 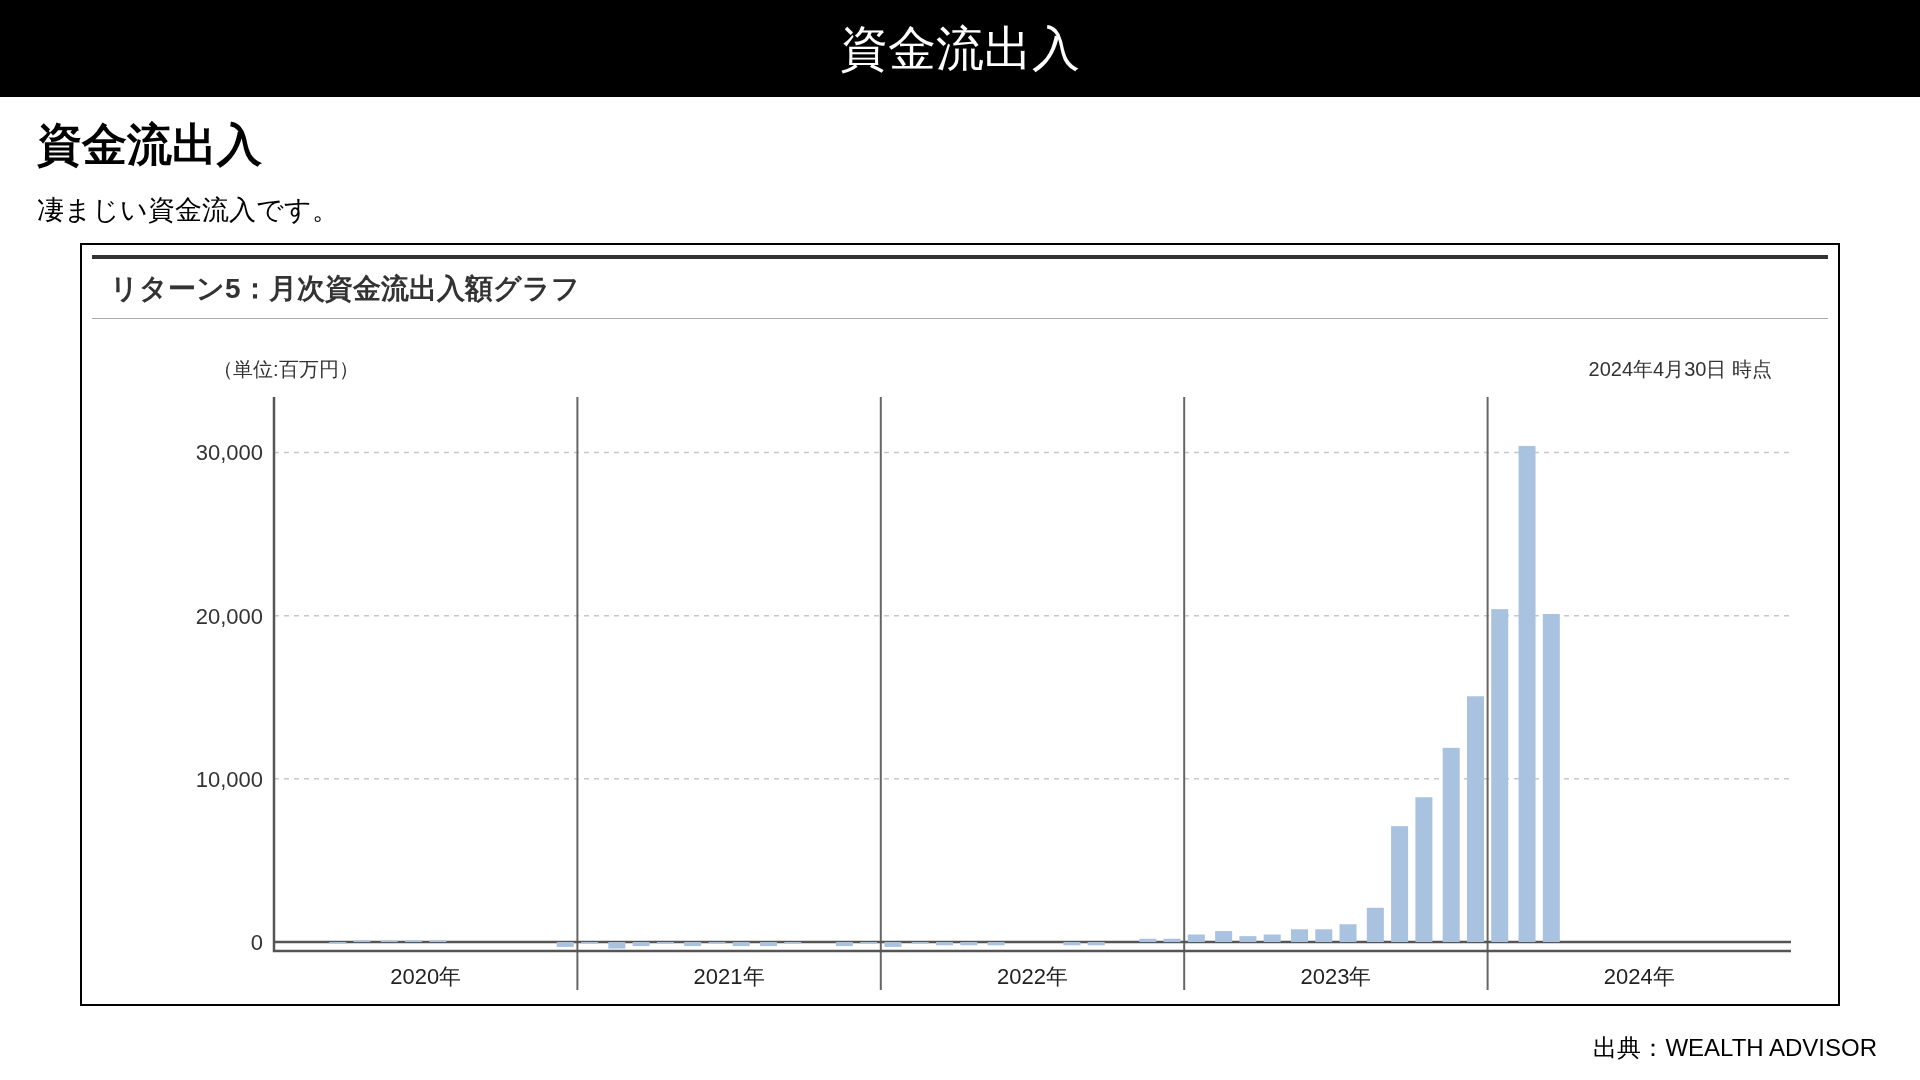 I want to click on as-of-date: 2024年4月30日 時点, so click(x=1680, y=369).